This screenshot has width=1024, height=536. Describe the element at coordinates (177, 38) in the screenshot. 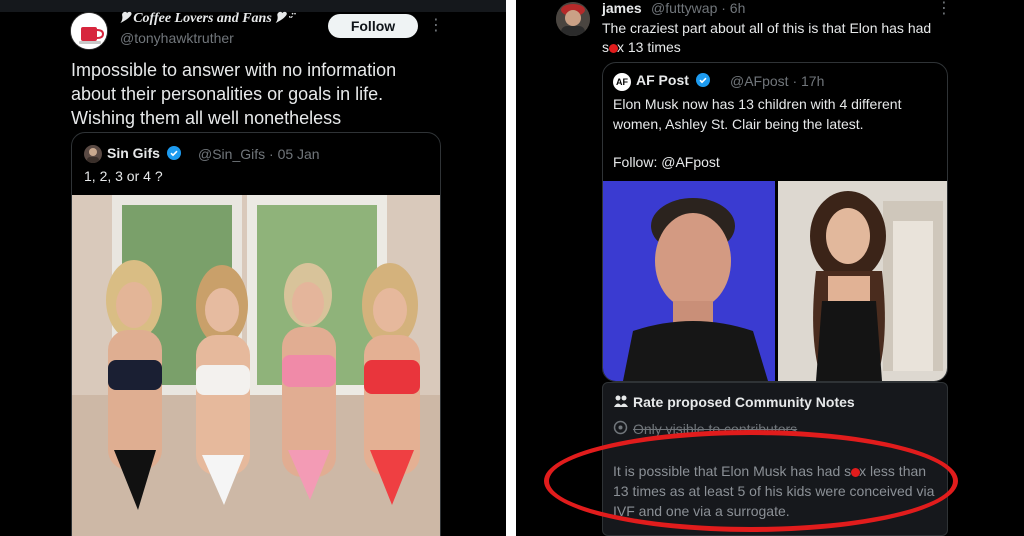

I see `author-handle: @tonyhawktruther` at that location.